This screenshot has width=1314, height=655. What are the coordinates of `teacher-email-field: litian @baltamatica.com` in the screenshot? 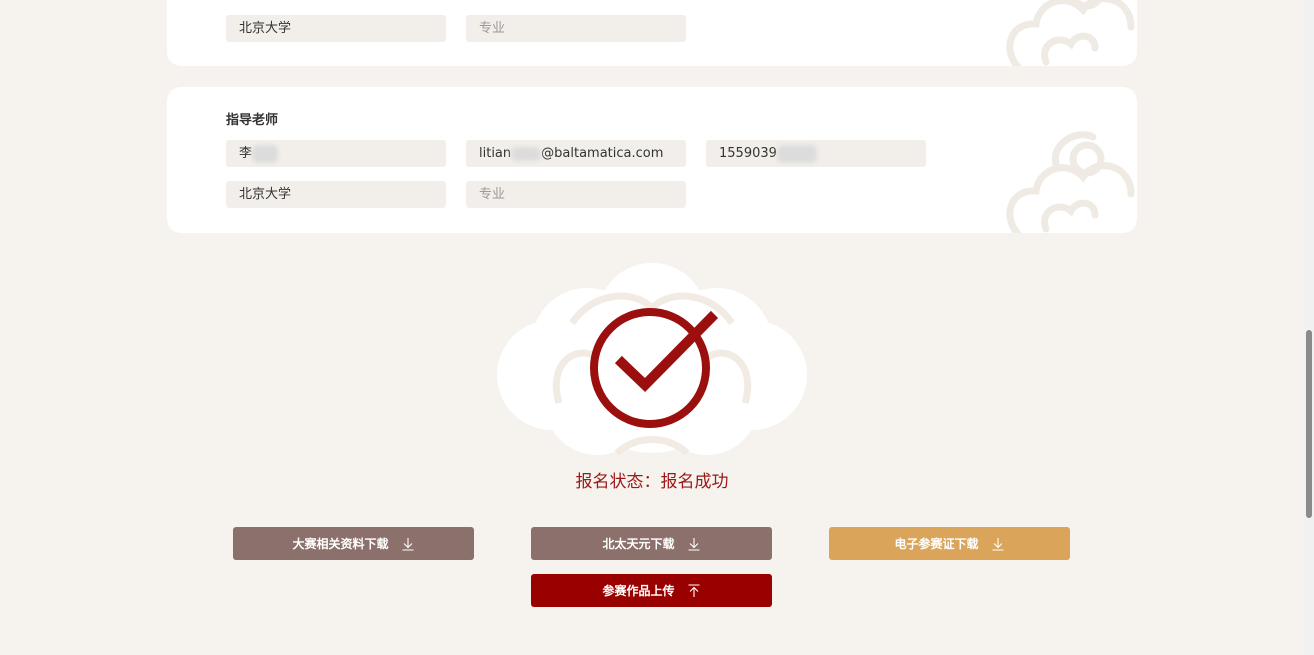 It's located at (576, 153).